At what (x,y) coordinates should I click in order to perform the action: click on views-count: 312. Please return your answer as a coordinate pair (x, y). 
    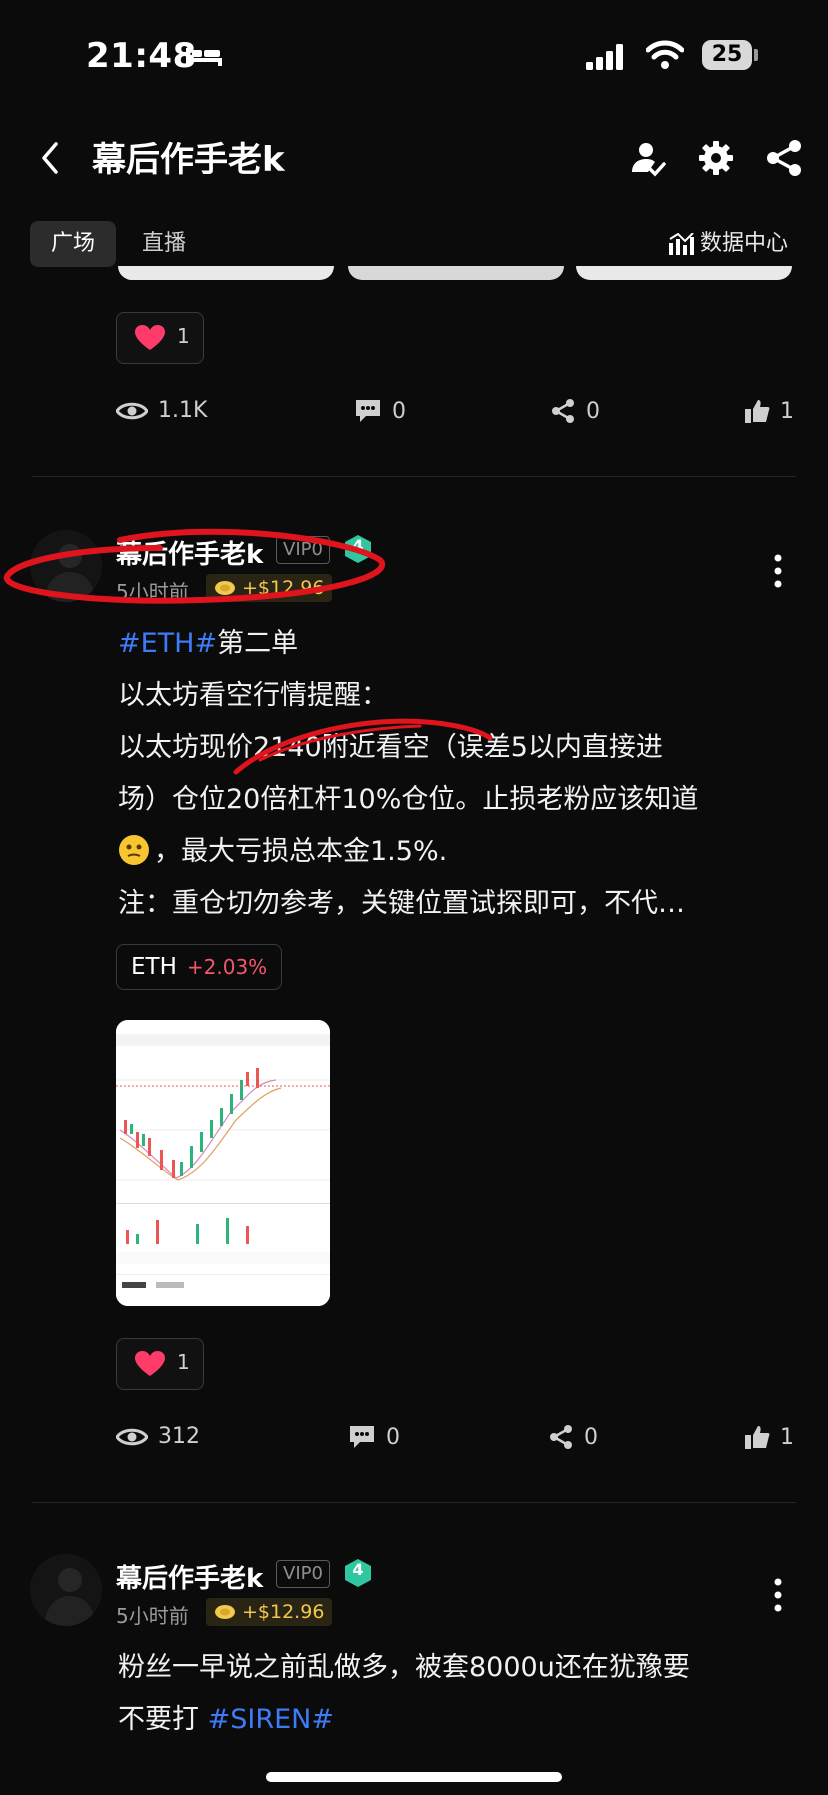
    Looking at the image, I should click on (179, 1436).